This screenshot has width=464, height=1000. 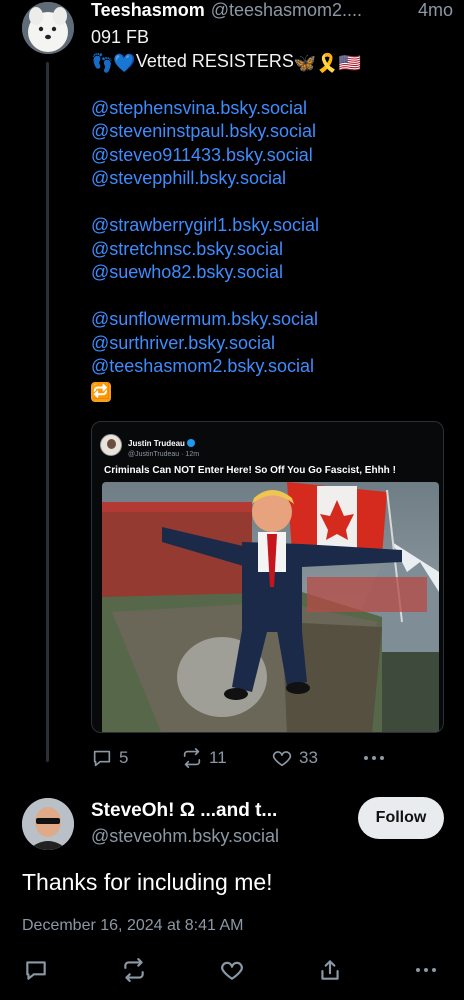 What do you see at coordinates (272, 250) in the screenshot?
I see `mention-link: @stretchnsc.bsky.social` at bounding box center [272, 250].